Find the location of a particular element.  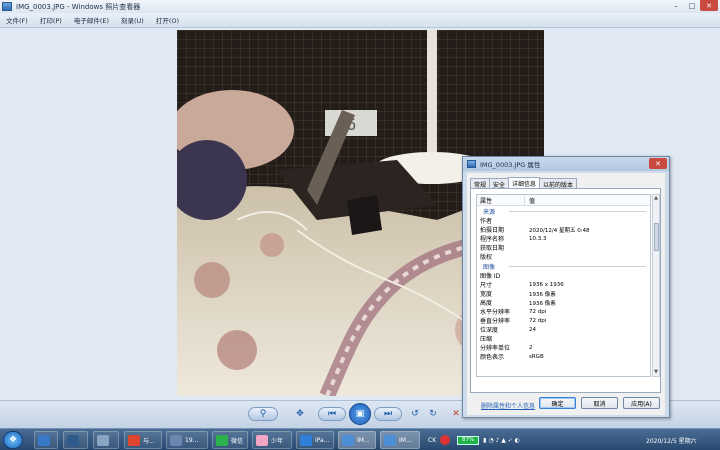

taskbar-app-19-icon is located at coordinates (176, 440).